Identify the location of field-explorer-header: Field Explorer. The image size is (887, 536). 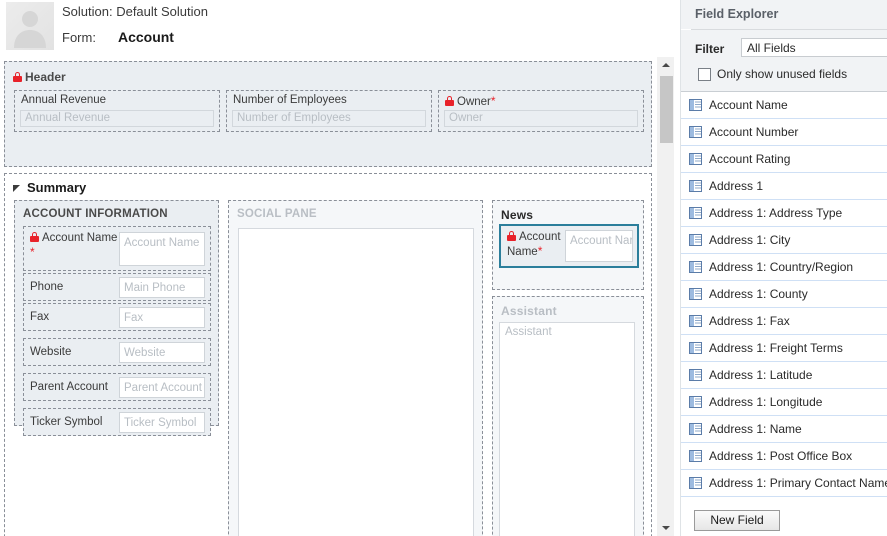
(784, 14).